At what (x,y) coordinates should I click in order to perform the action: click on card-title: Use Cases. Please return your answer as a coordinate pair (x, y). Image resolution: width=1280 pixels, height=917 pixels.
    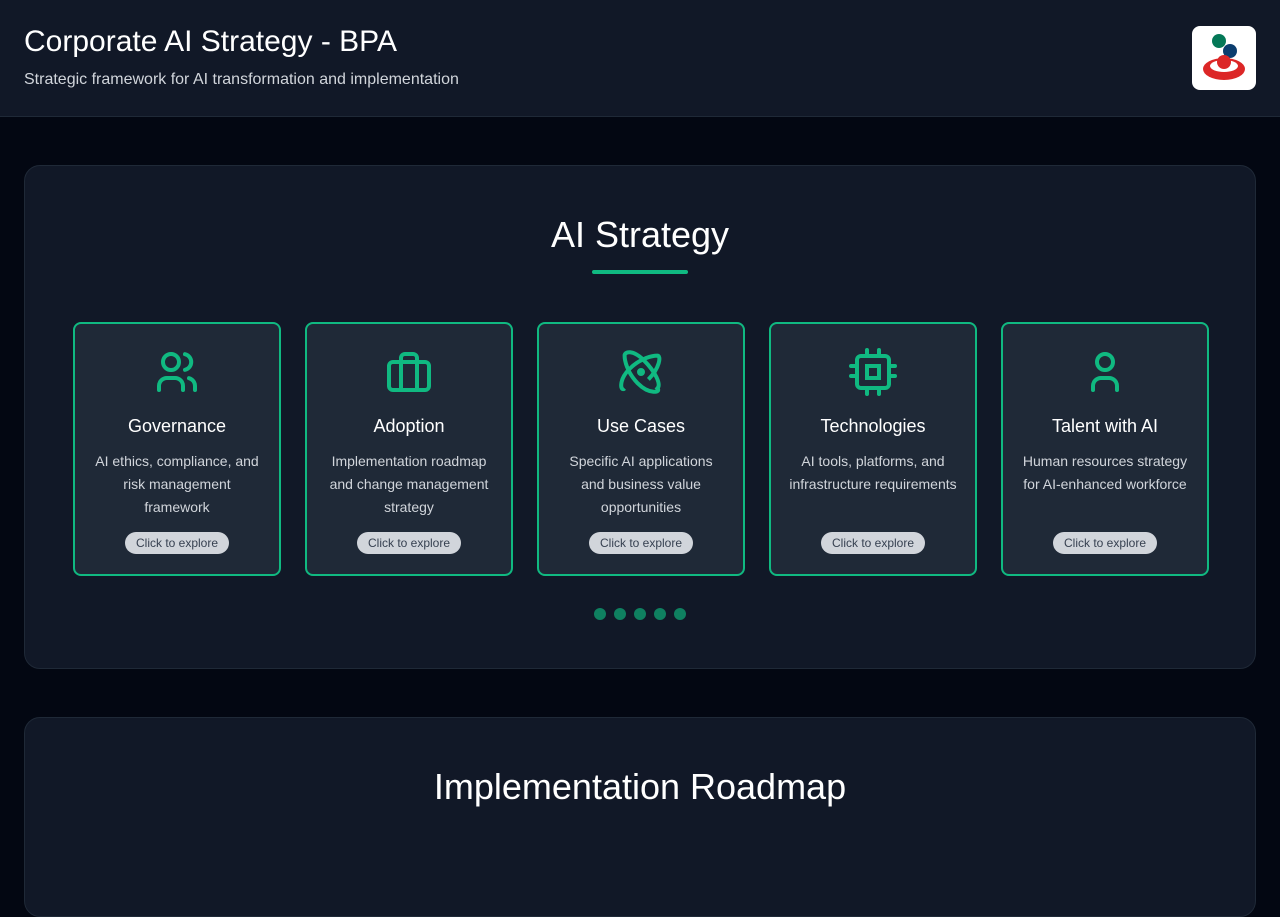
    Looking at the image, I should click on (641, 426).